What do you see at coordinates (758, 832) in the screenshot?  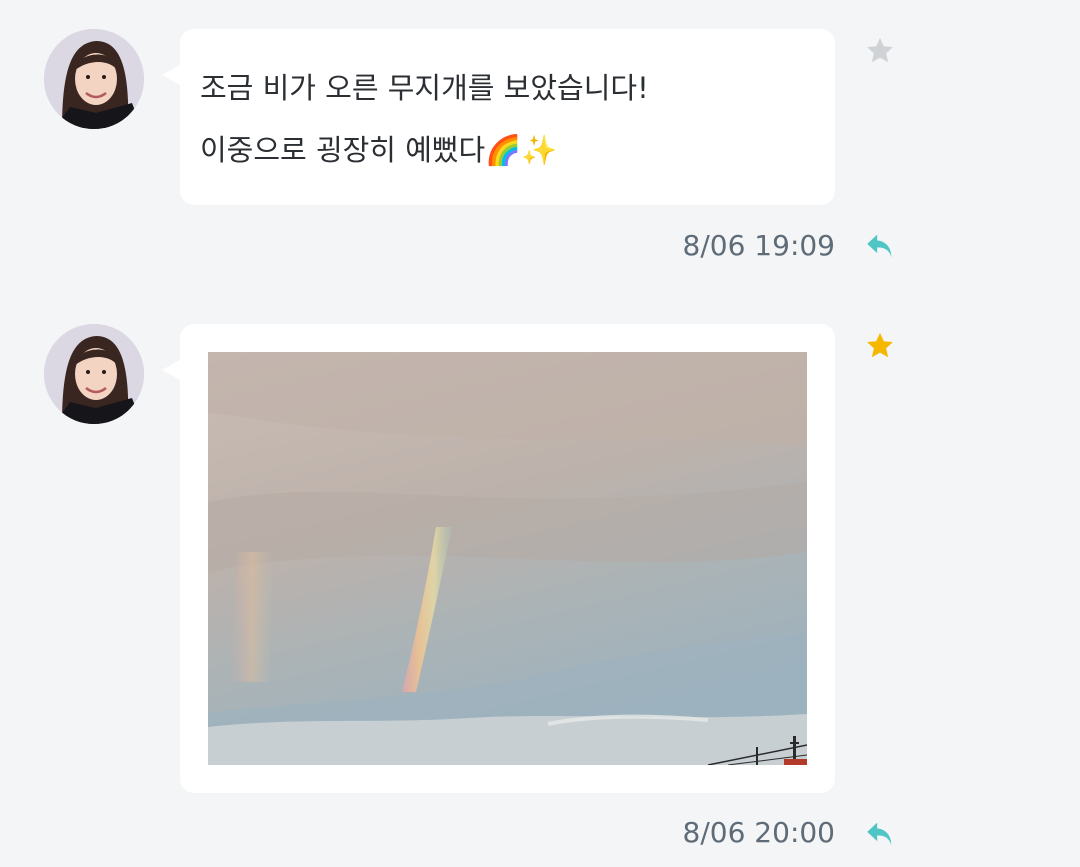 I see `message-timestamp: 8/06 20:00` at bounding box center [758, 832].